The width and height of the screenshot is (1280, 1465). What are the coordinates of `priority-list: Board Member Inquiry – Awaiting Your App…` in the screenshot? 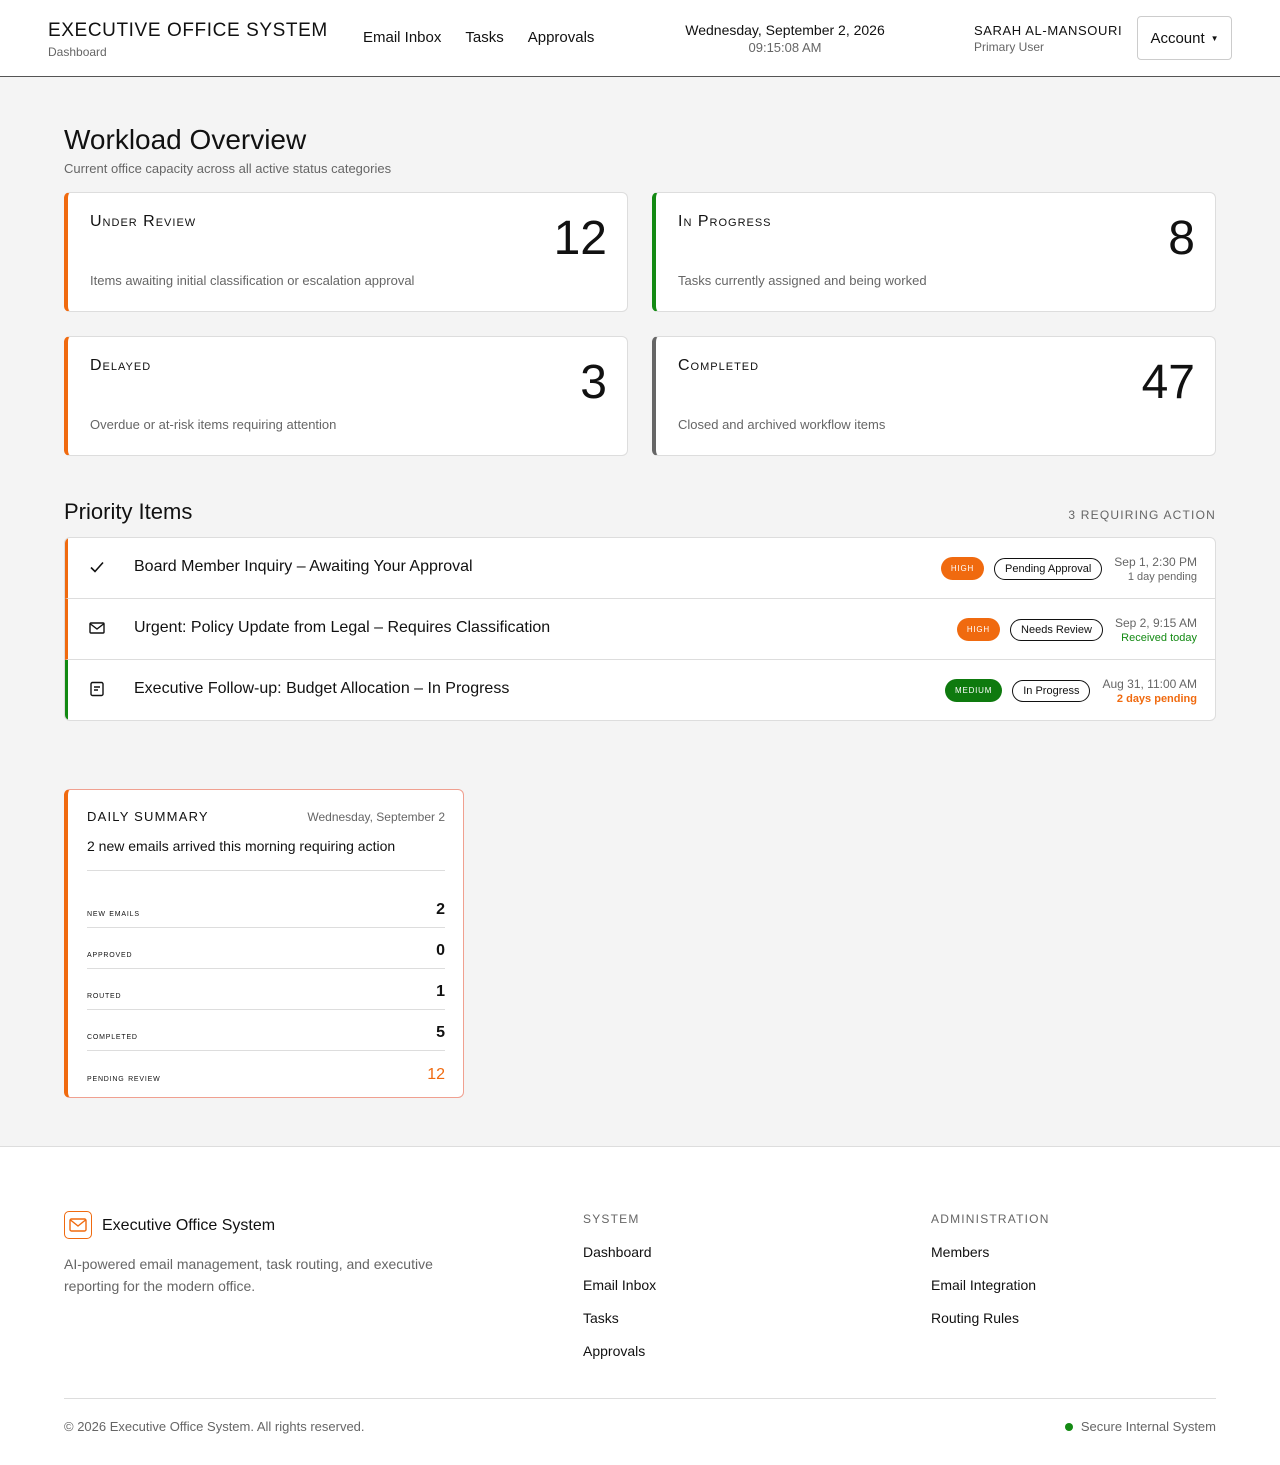 It's located at (640, 629).